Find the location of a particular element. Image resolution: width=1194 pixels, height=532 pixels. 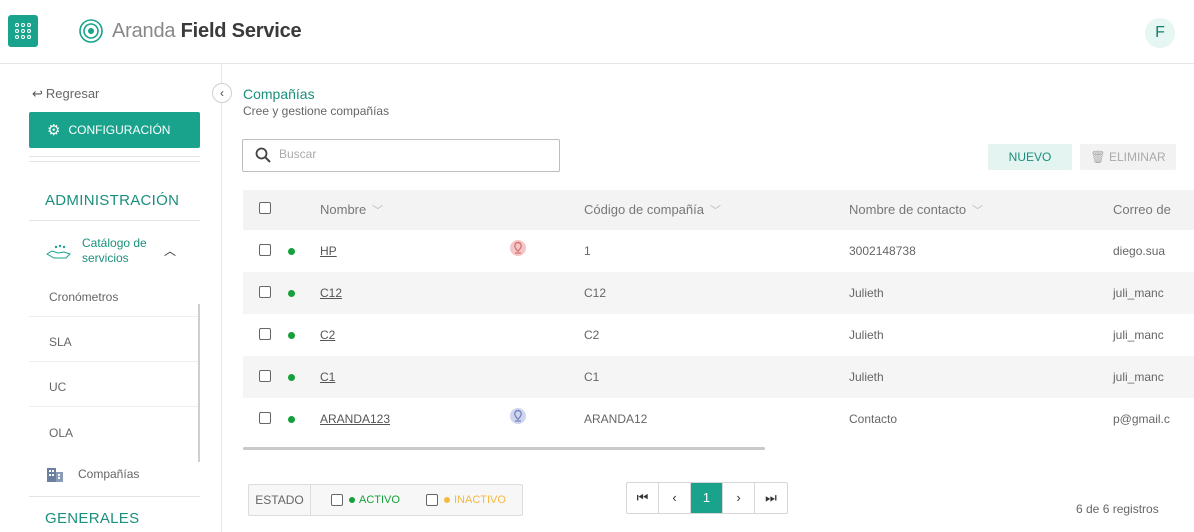

table-row: HP 1 3002148738 diego.sua is located at coordinates (718, 251).